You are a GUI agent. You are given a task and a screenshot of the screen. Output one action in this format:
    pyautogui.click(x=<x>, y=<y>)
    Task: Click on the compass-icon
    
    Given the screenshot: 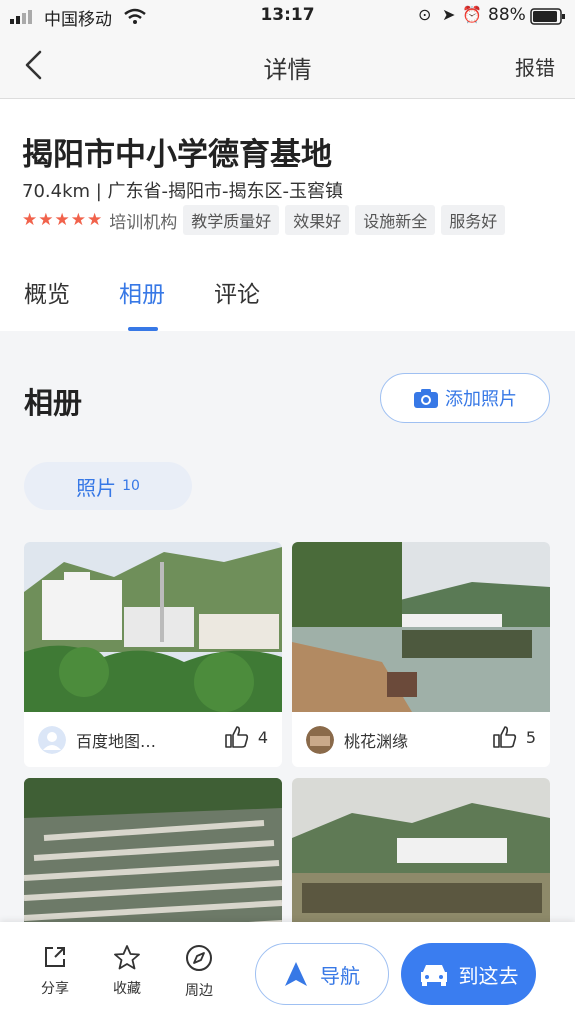 What is the action you would take?
    pyautogui.click(x=199, y=958)
    